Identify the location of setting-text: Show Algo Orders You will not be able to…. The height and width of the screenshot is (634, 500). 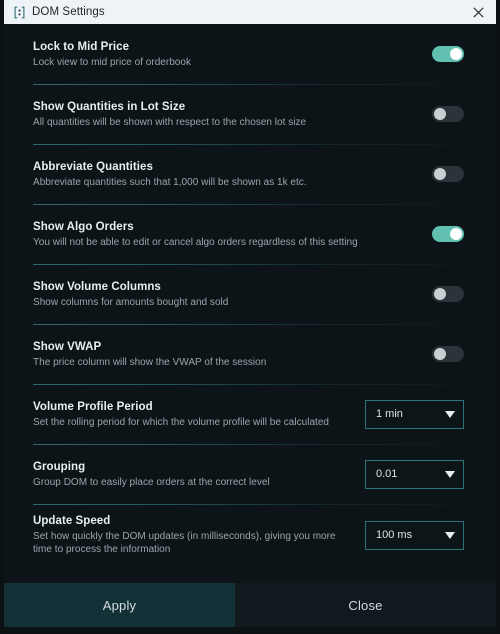
(232, 234).